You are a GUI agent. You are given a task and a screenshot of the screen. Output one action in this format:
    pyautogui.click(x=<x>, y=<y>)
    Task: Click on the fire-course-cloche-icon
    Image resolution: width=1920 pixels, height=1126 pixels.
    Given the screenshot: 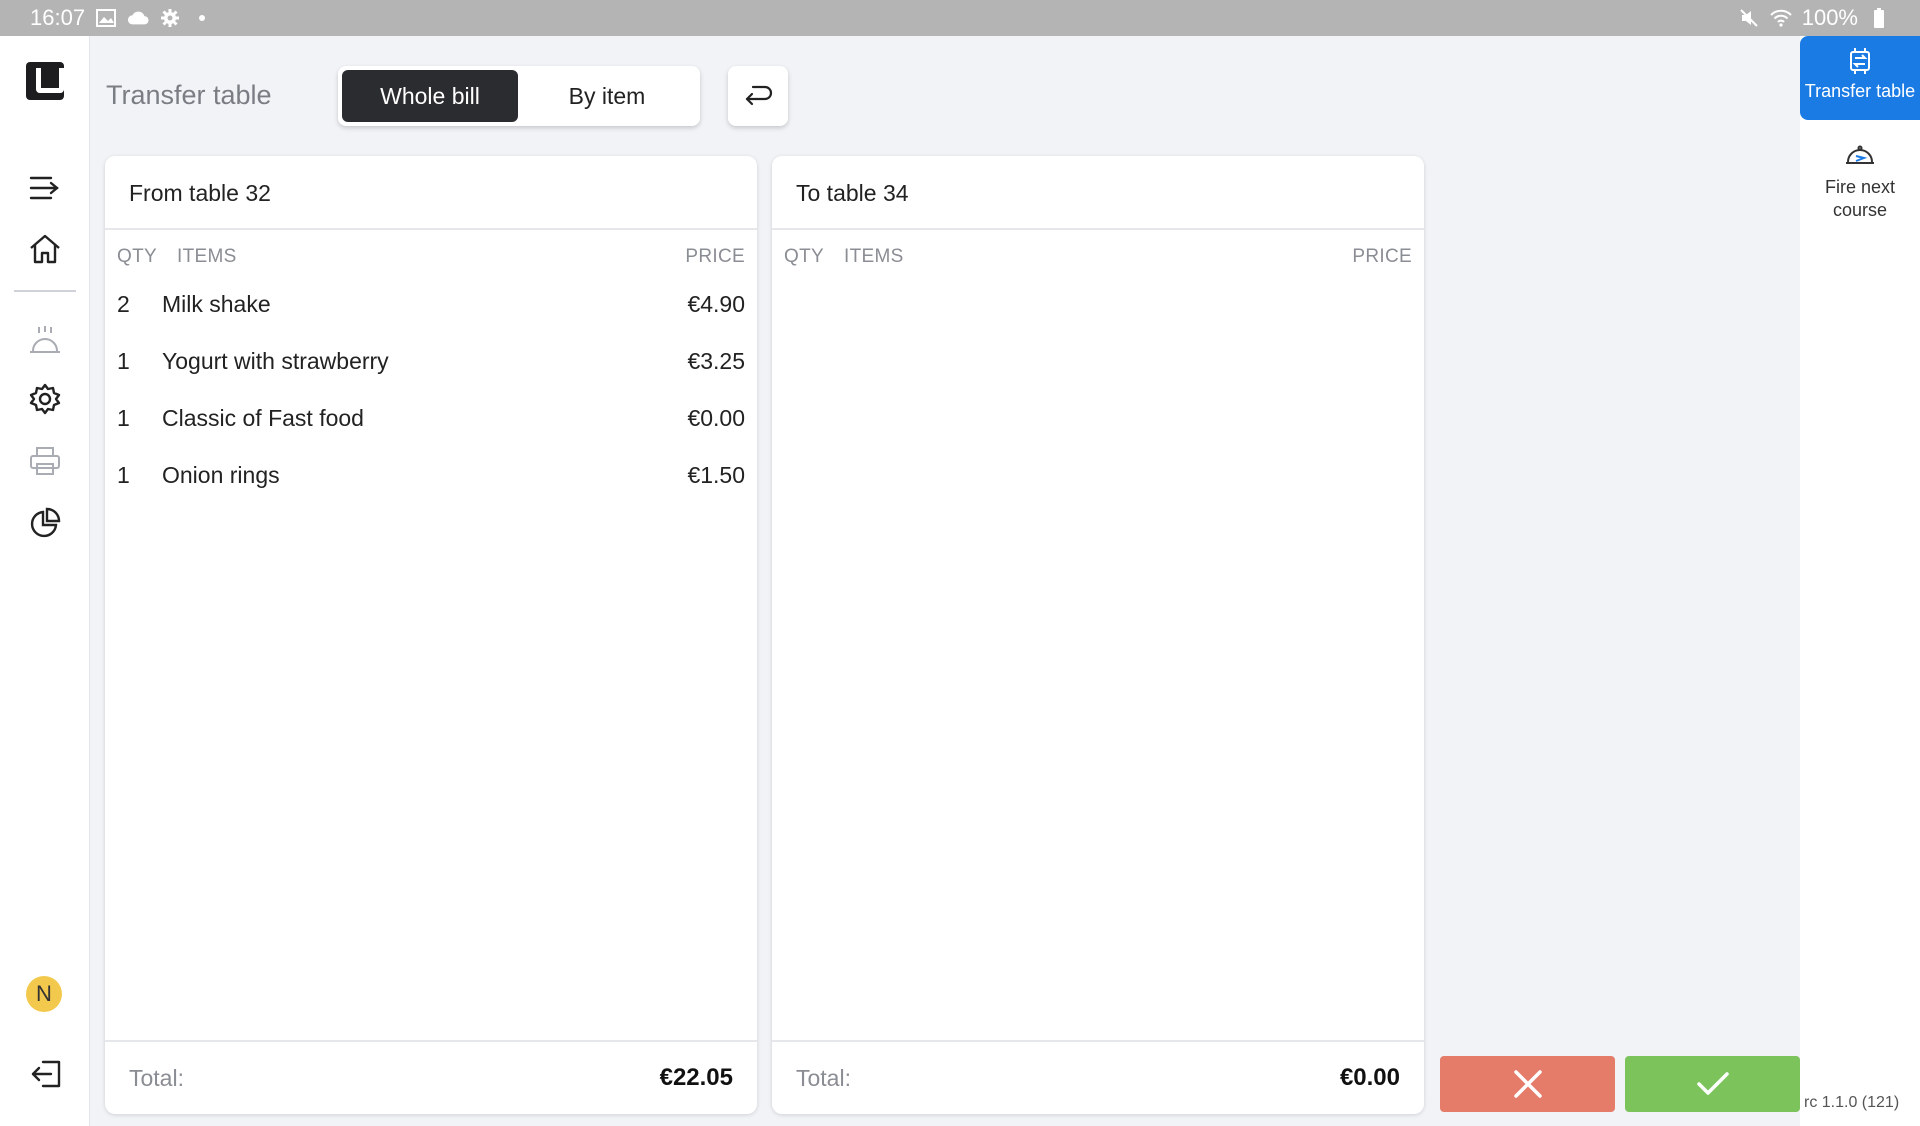 What is the action you would take?
    pyautogui.click(x=1860, y=154)
    